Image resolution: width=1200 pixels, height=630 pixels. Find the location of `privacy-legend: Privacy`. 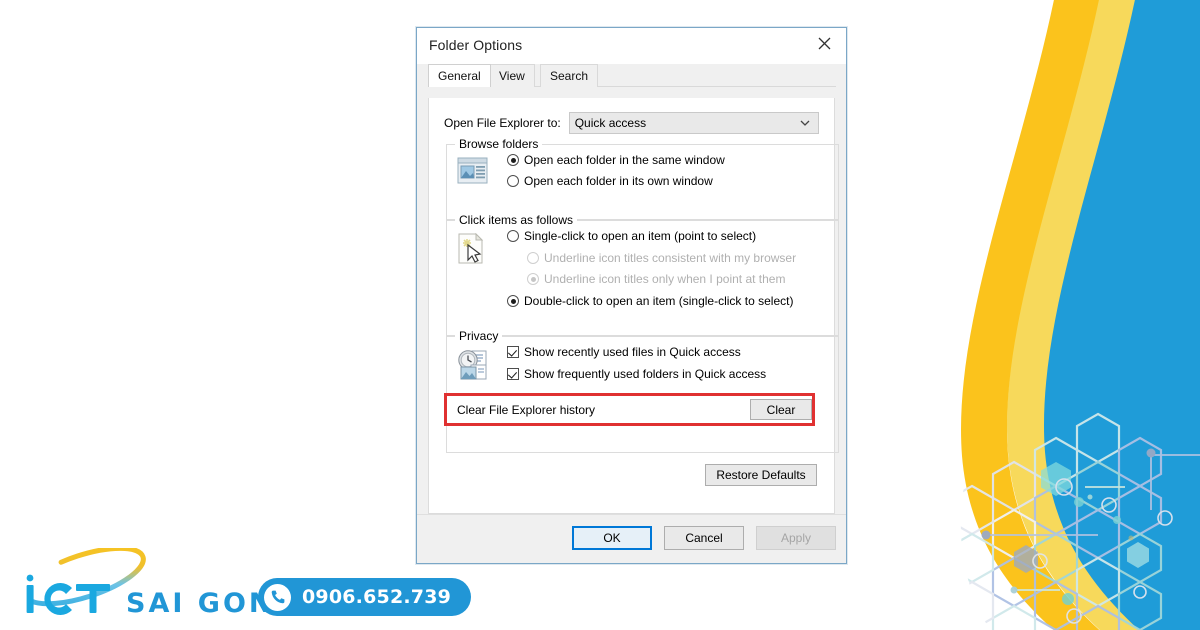

privacy-legend: Privacy is located at coordinates (479, 336).